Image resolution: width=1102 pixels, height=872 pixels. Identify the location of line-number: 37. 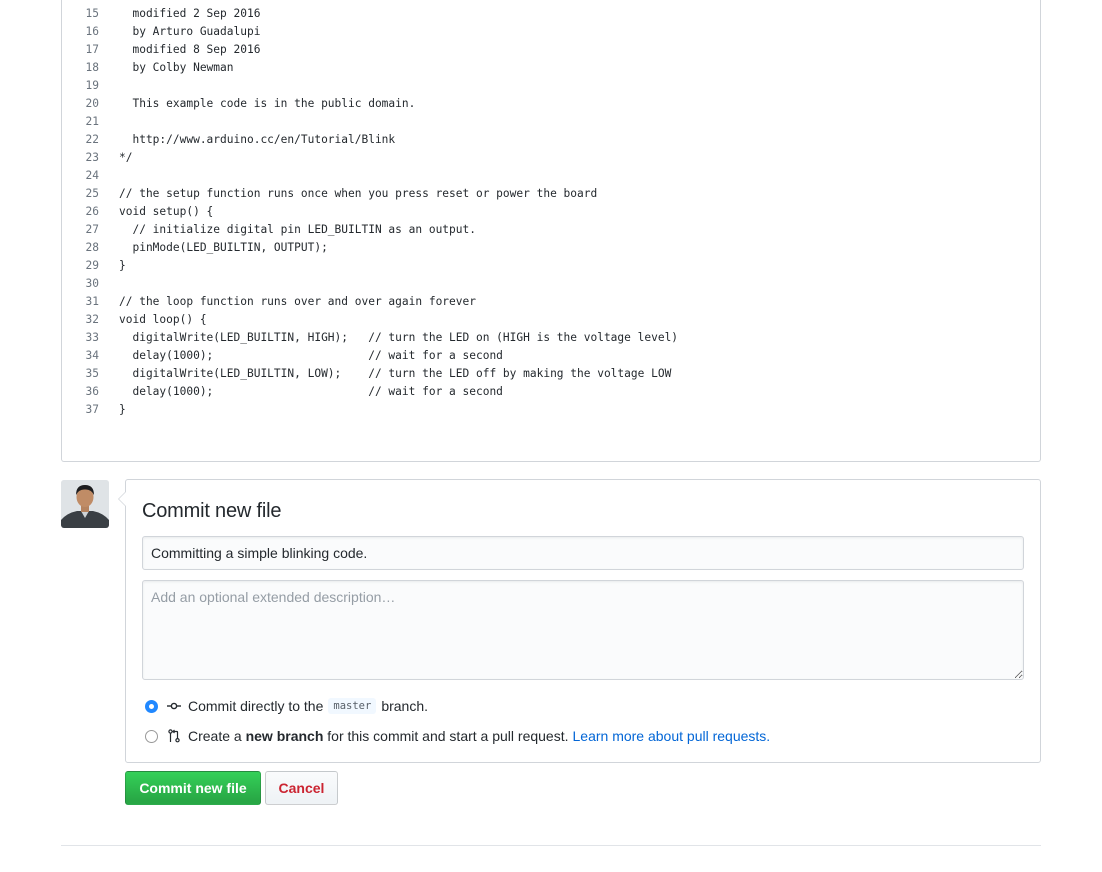
(80, 410).